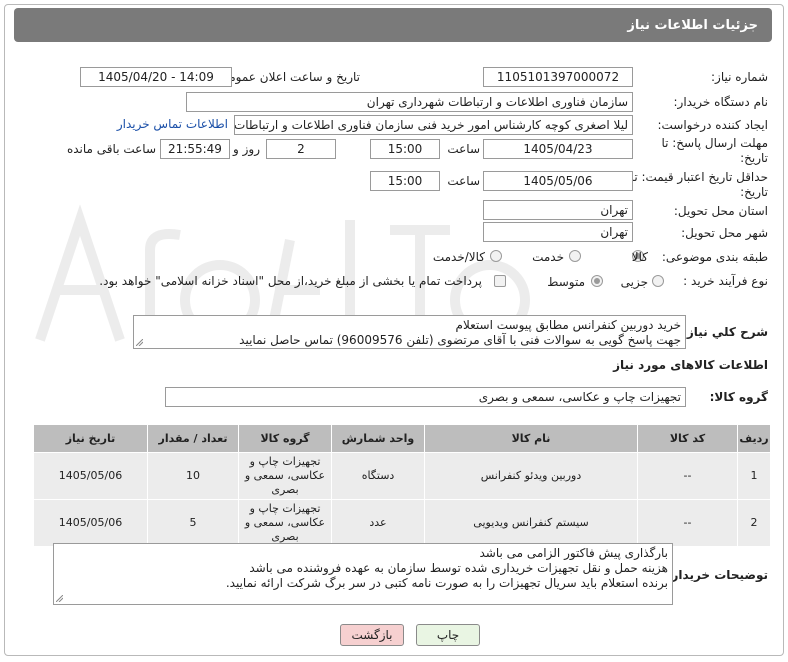  What do you see at coordinates (754, 476) in the screenshot?
I see `row-index: 1` at bounding box center [754, 476].